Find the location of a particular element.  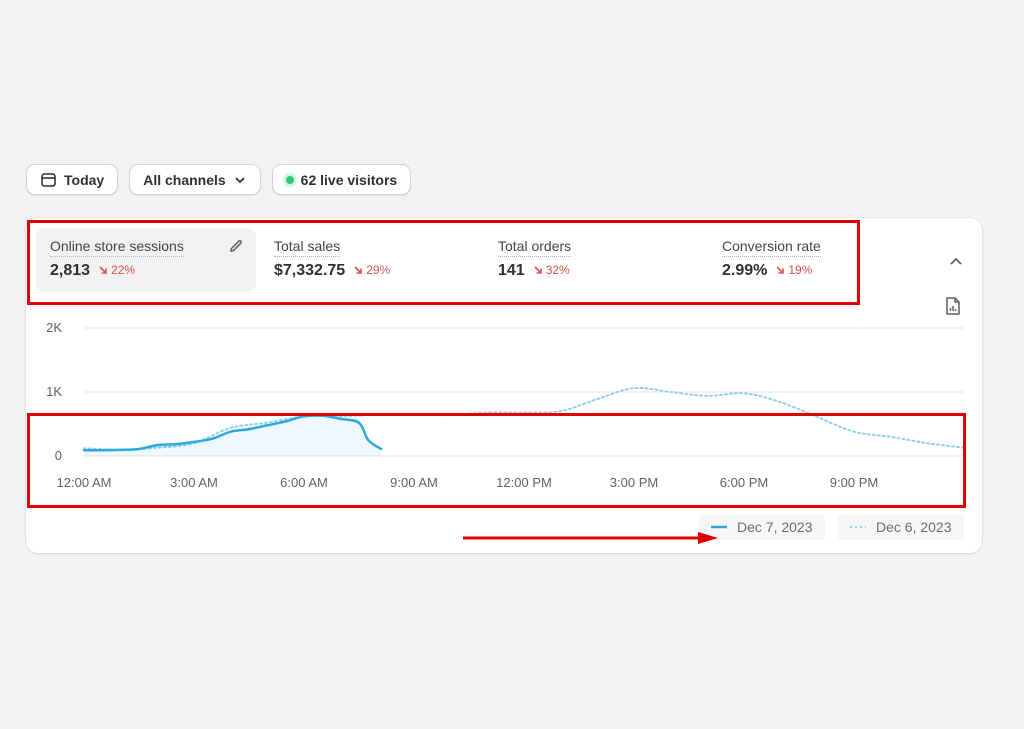

date-range-label: Today is located at coordinates (84, 179).